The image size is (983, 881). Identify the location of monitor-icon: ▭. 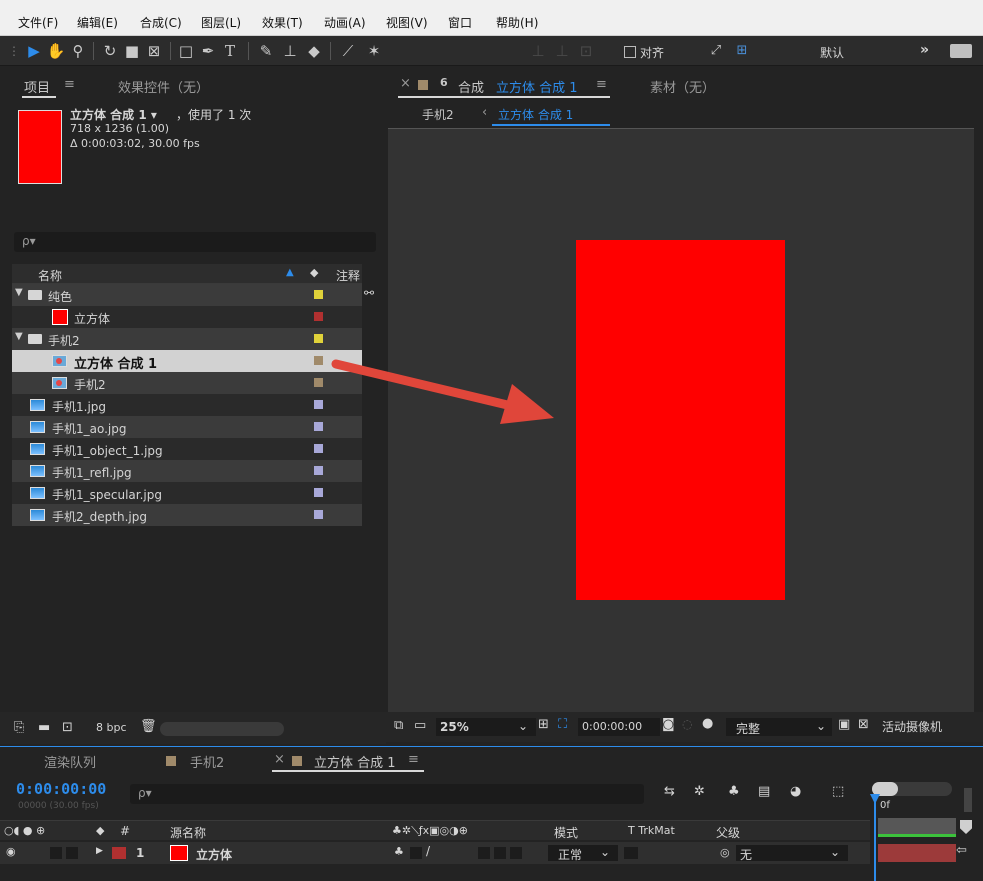
(420, 725).